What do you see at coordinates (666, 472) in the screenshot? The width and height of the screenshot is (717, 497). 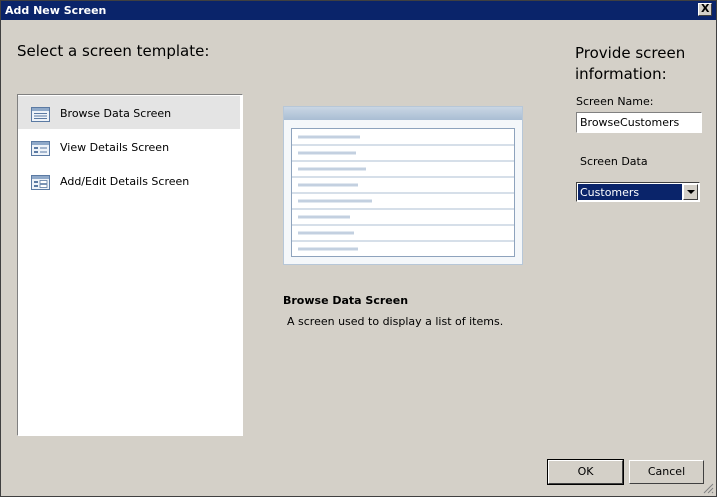 I see `cancel-button: Cancel` at bounding box center [666, 472].